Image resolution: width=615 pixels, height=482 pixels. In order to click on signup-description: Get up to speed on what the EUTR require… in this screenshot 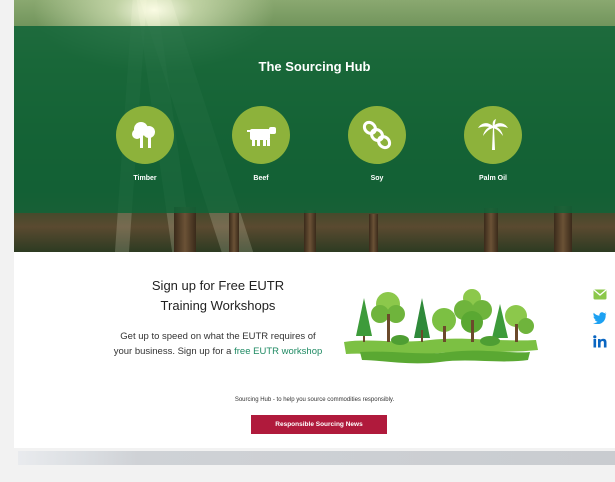, I will do `click(218, 344)`.